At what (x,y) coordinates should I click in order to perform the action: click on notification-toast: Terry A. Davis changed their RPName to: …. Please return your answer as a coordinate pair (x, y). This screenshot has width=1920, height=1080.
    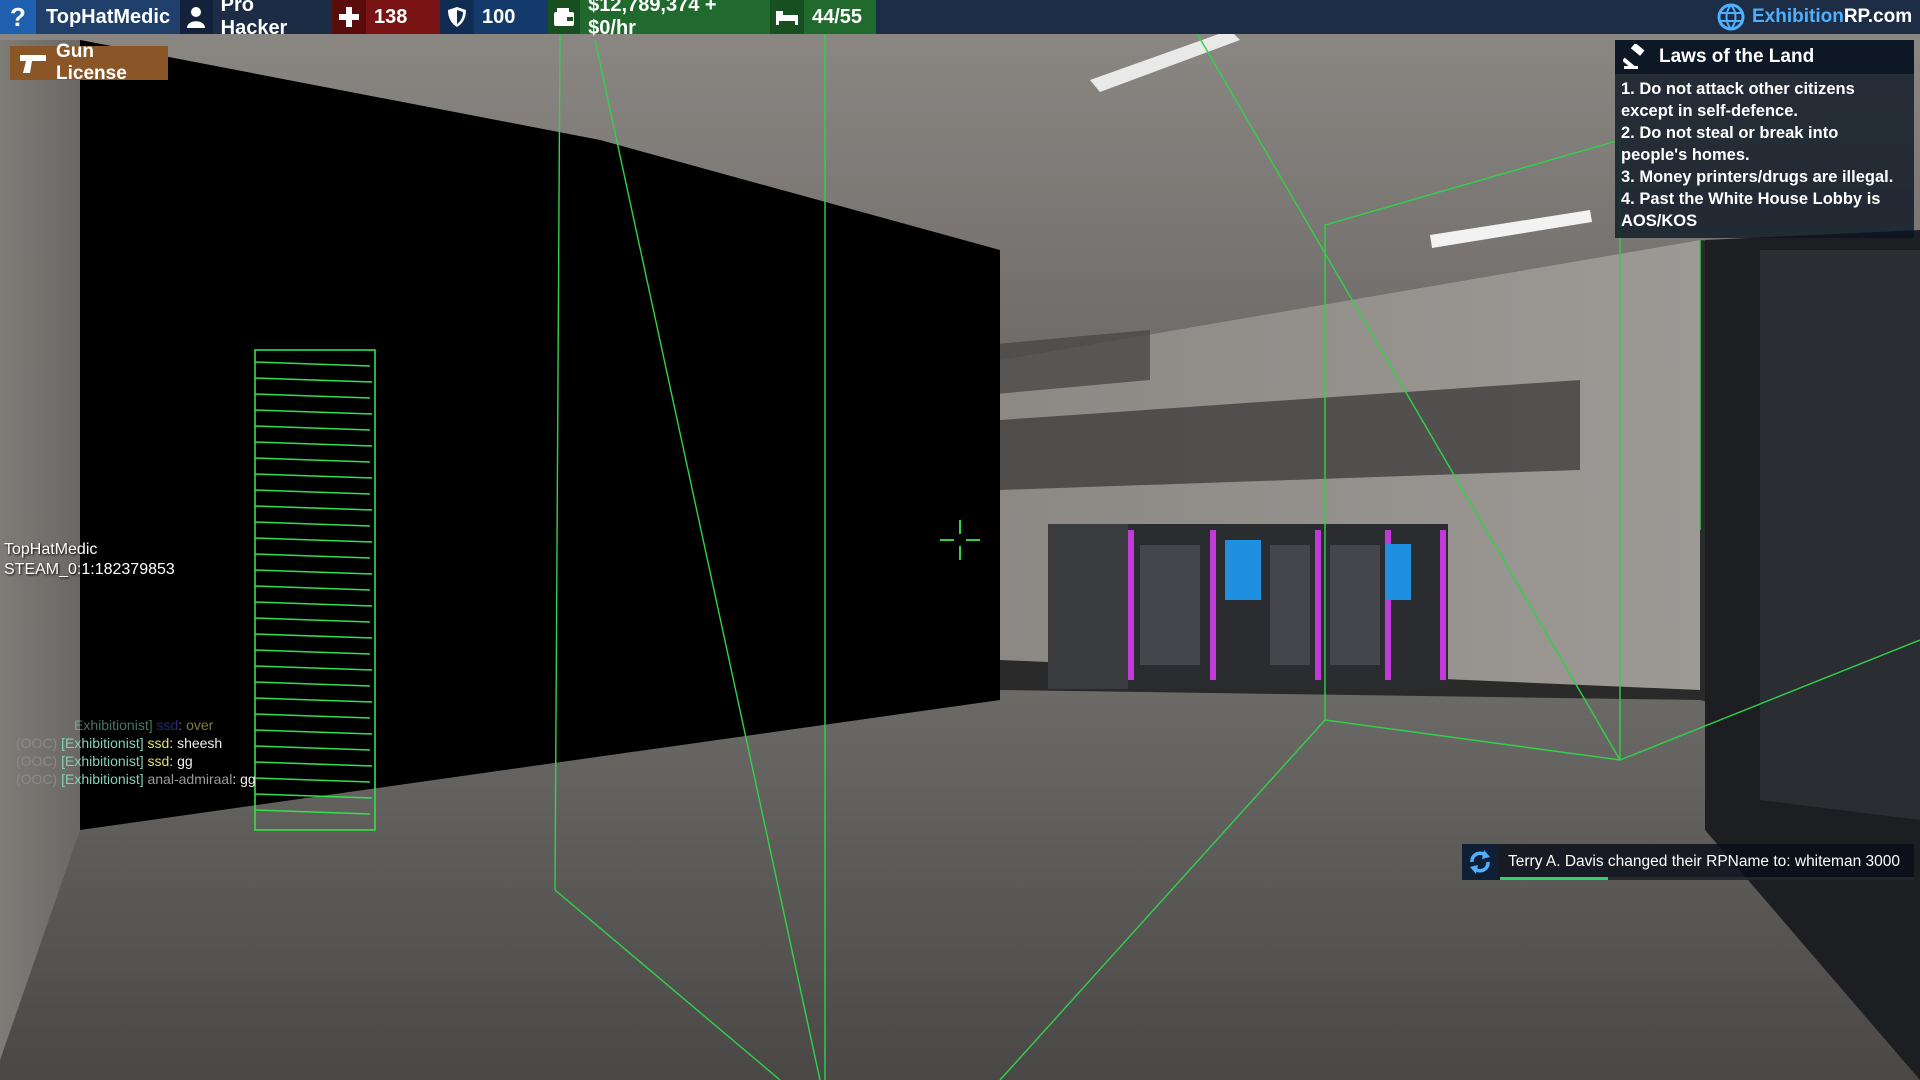
    Looking at the image, I should click on (1688, 862).